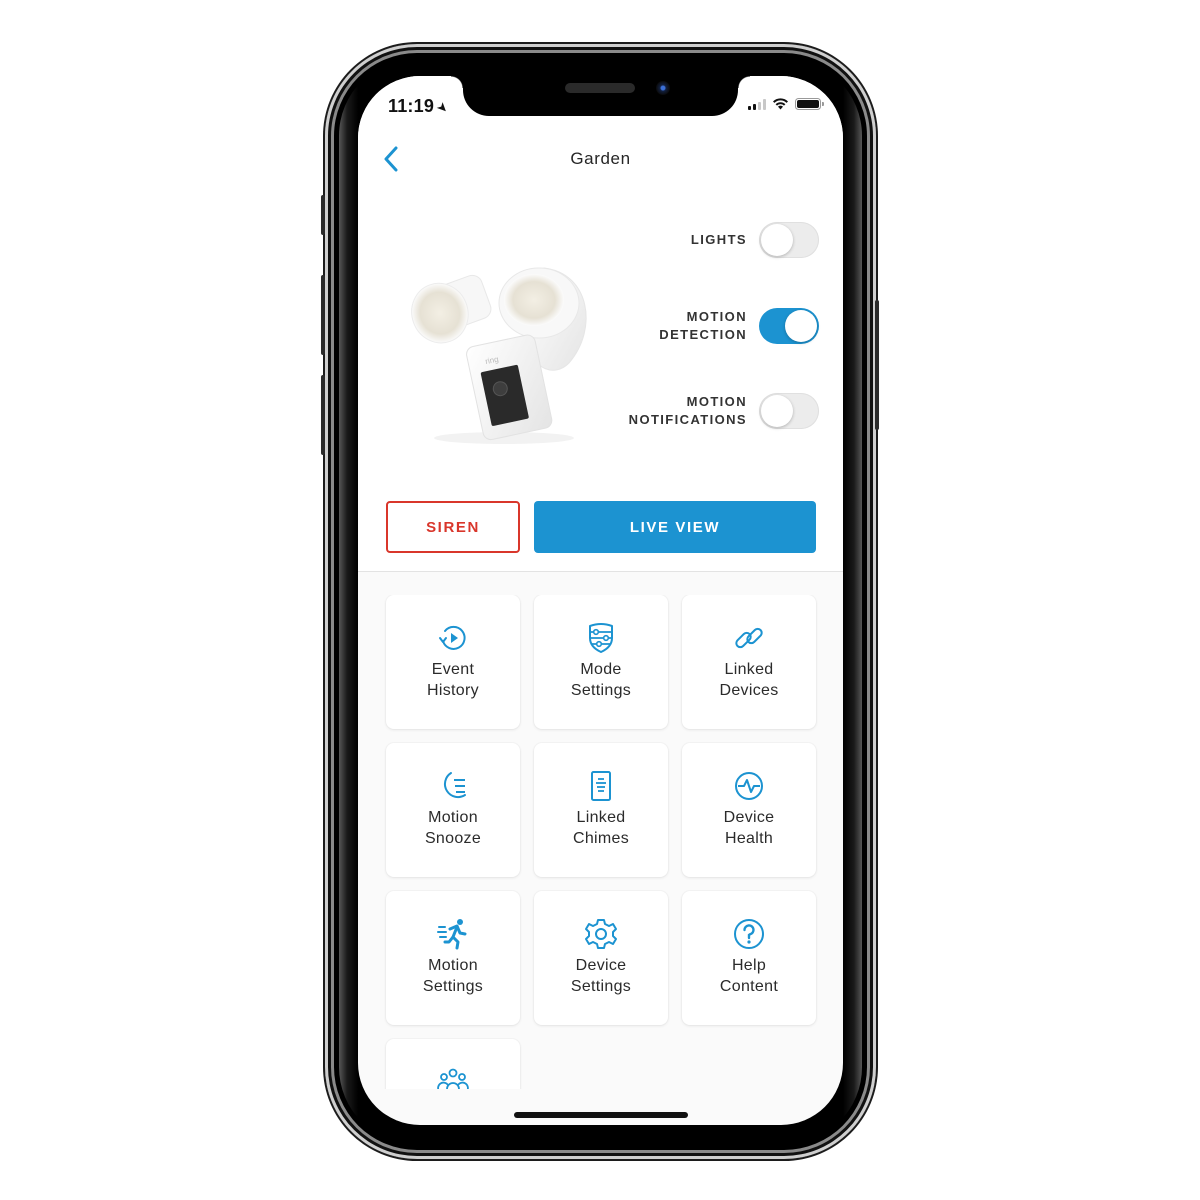 This screenshot has width=1200, height=1200. I want to click on tile-motion-snooze: Motion Snooze, so click(453, 810).